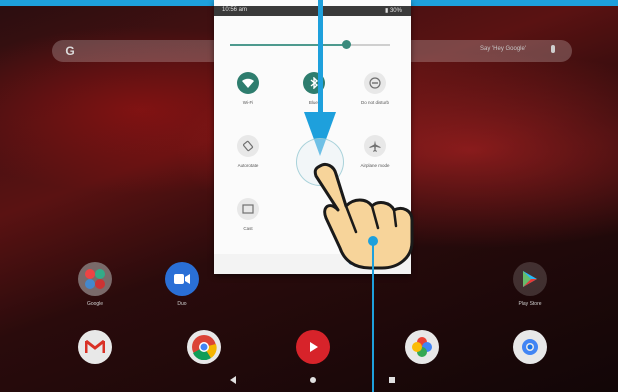  Describe the element at coordinates (373, 316) in the screenshot. I see `pointer-line` at that location.